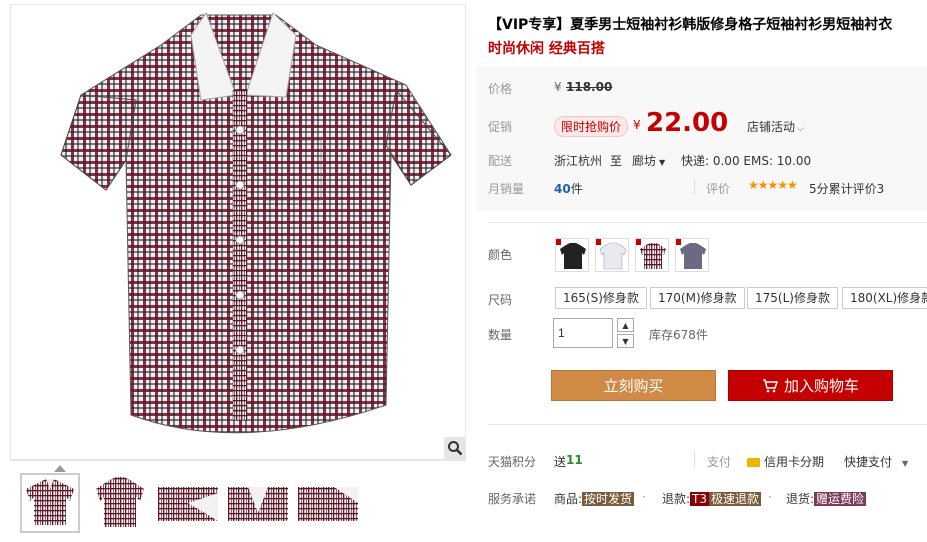 The height and width of the screenshot is (542, 927). I want to click on add-to-cart-button: 加入购物车, so click(810, 385).